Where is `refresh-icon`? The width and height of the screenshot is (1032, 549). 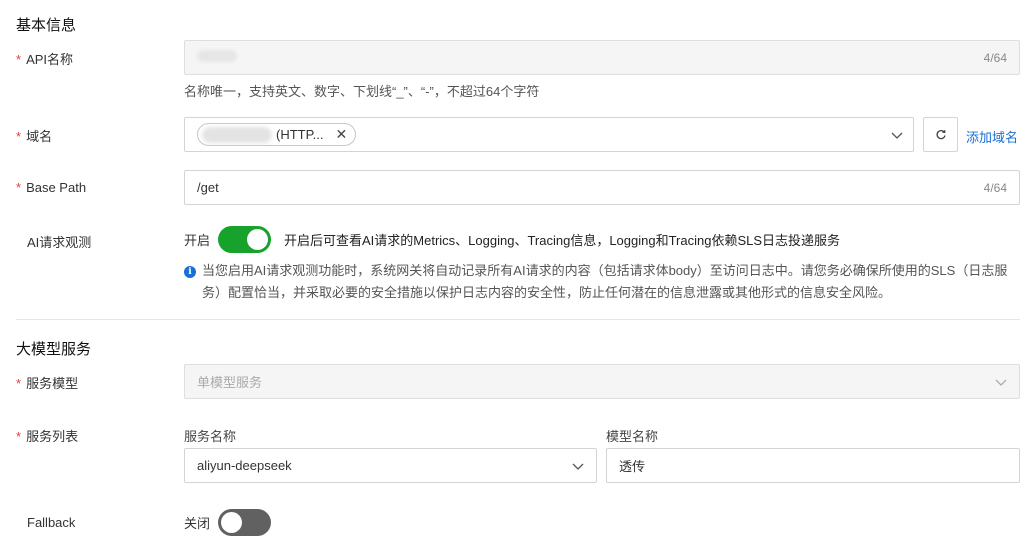
refresh-icon is located at coordinates (941, 134).